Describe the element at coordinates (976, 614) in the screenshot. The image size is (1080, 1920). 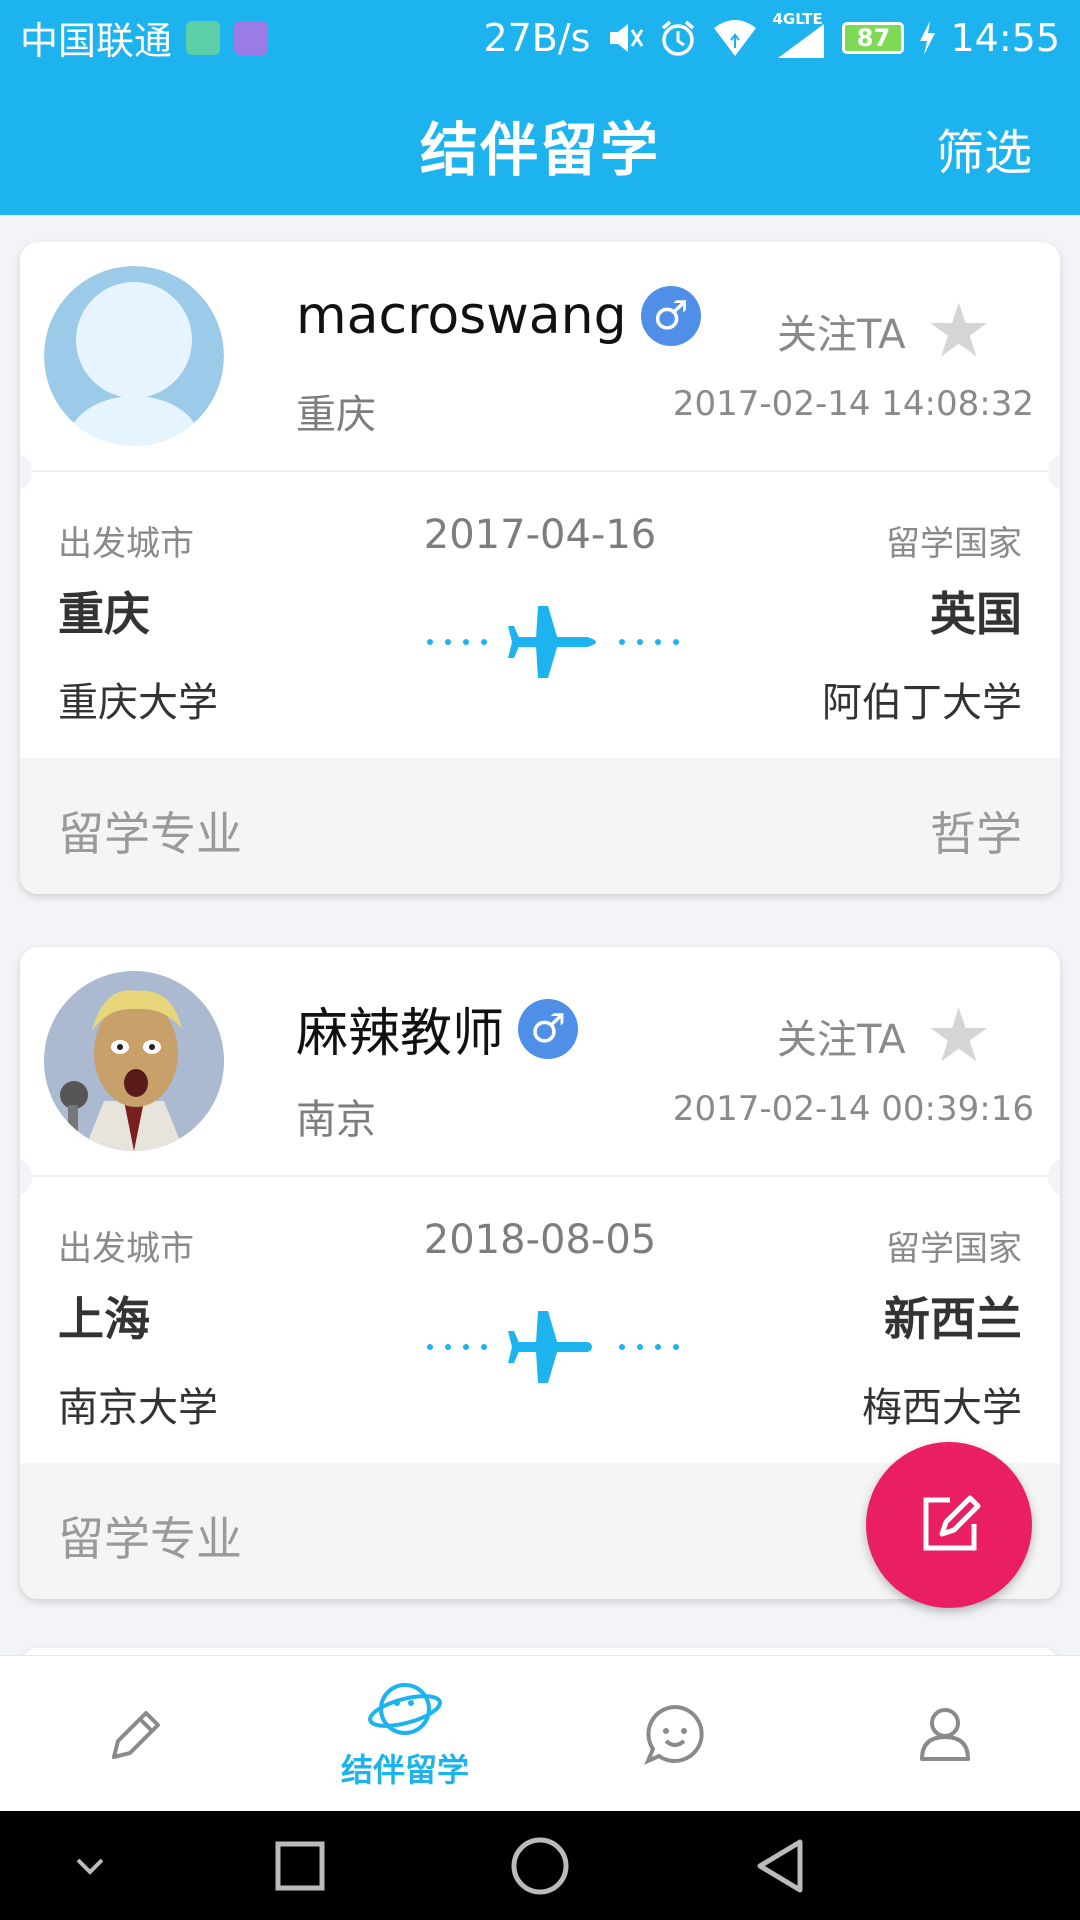
I see `study-country: 英国` at that location.